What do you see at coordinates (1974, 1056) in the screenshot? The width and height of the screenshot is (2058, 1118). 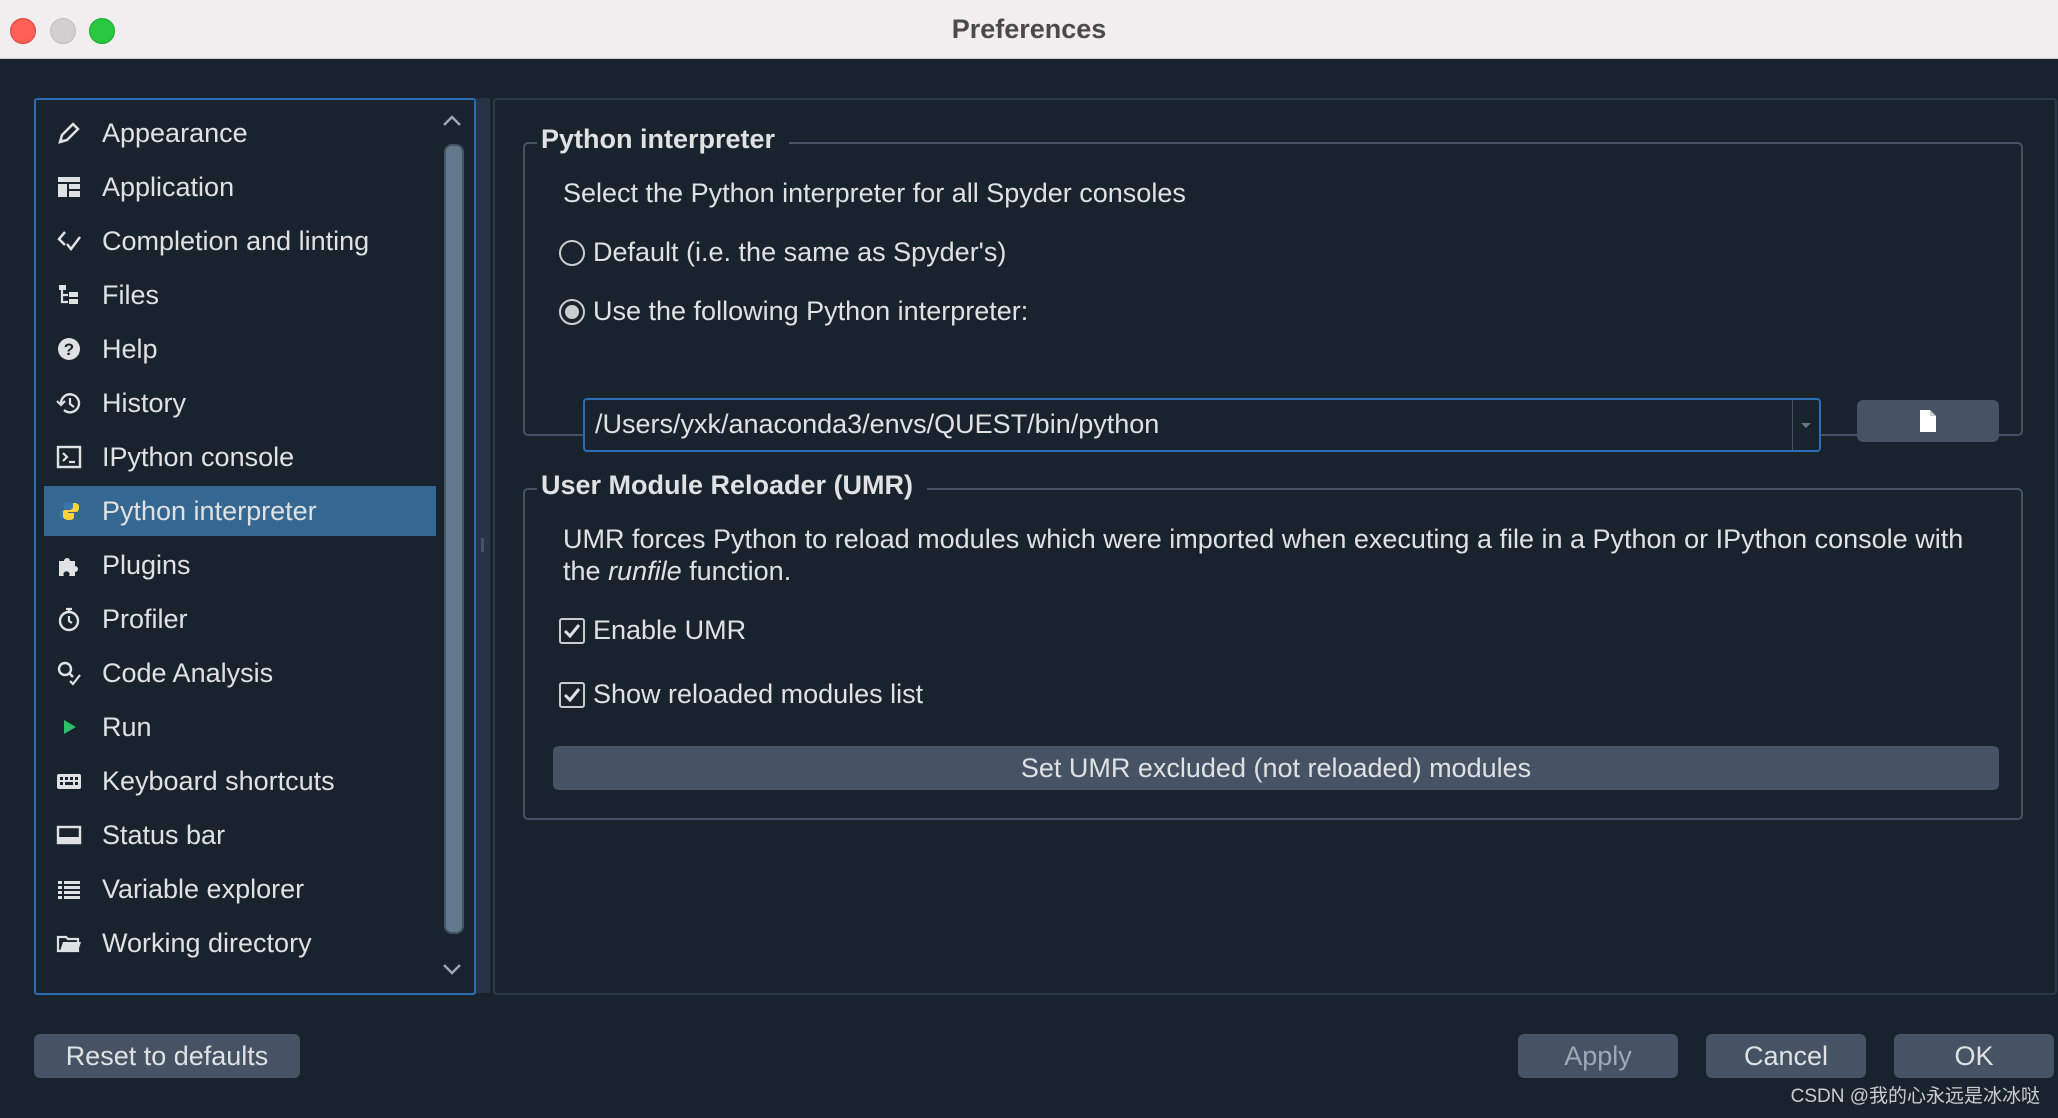 I see `ok-button: OK` at bounding box center [1974, 1056].